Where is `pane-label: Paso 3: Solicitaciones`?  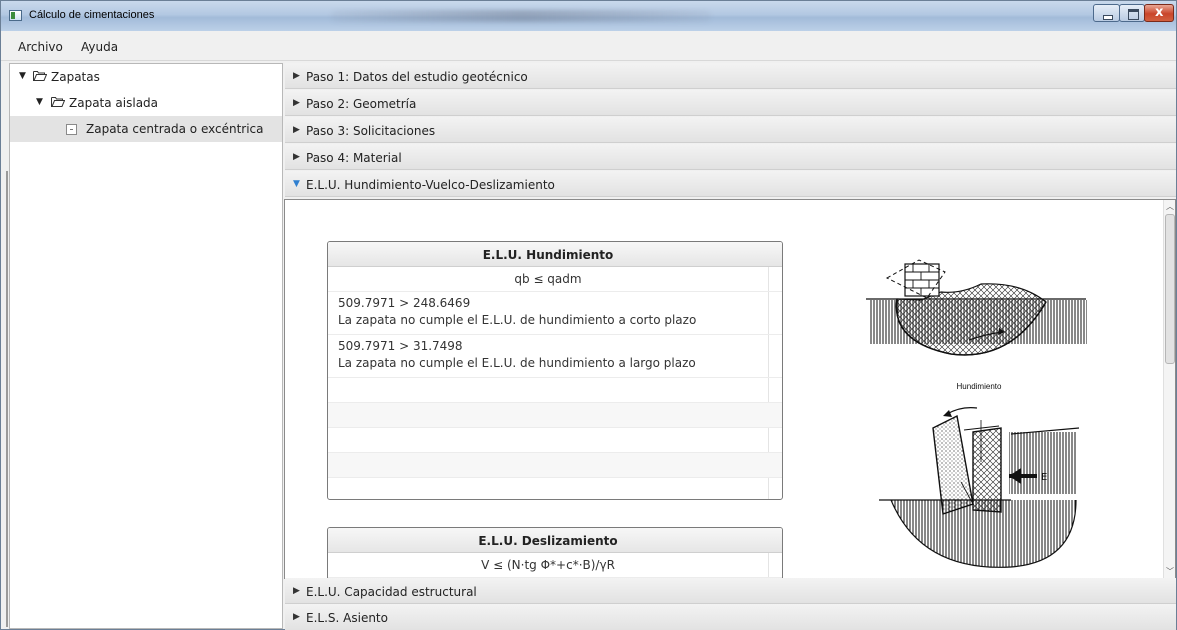 pane-label: Paso 3: Solicitaciones is located at coordinates (371, 131).